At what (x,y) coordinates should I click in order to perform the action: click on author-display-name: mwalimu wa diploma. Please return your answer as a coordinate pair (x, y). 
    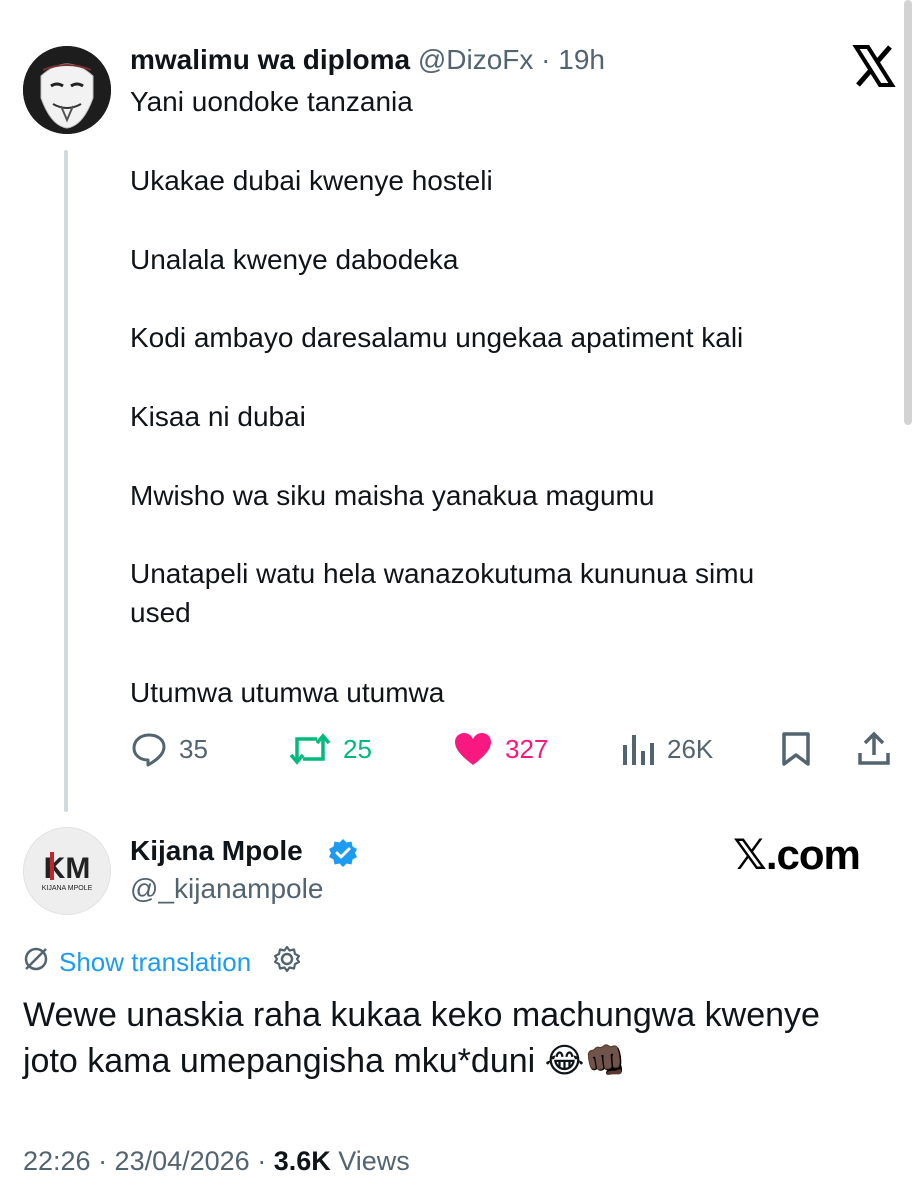
    Looking at the image, I should click on (270, 59).